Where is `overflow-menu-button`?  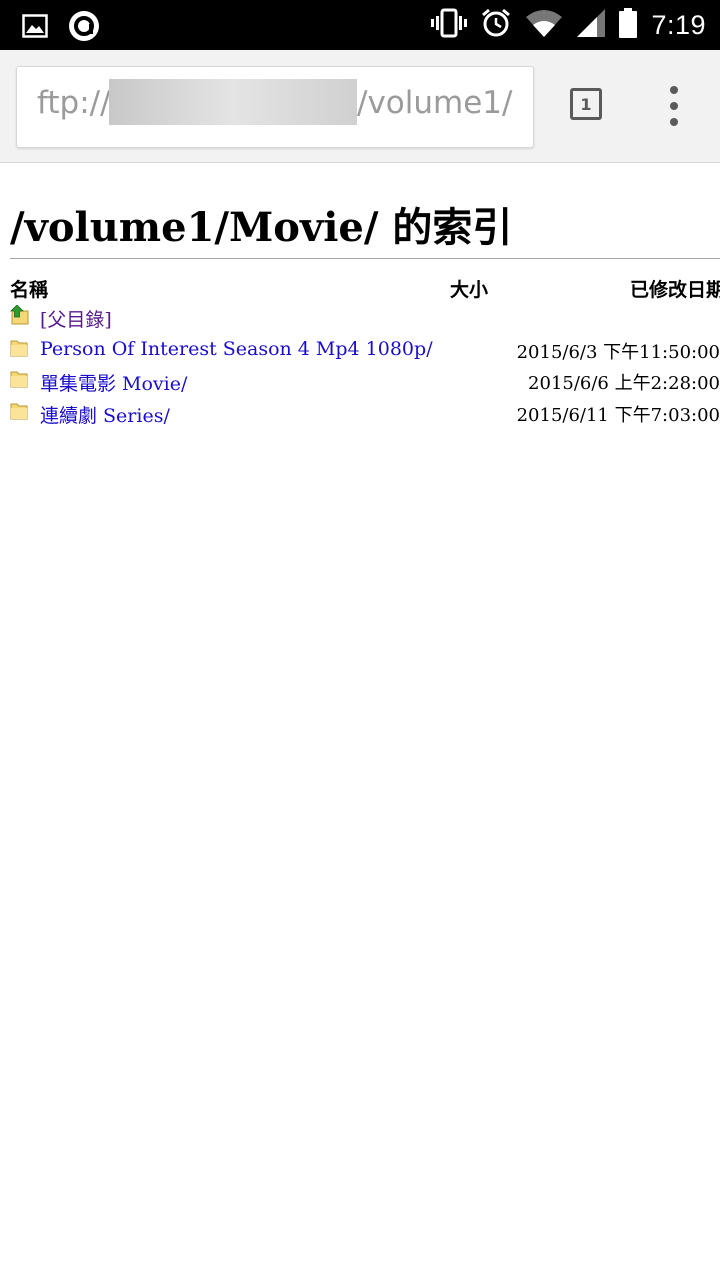 overflow-menu-button is located at coordinates (674, 106).